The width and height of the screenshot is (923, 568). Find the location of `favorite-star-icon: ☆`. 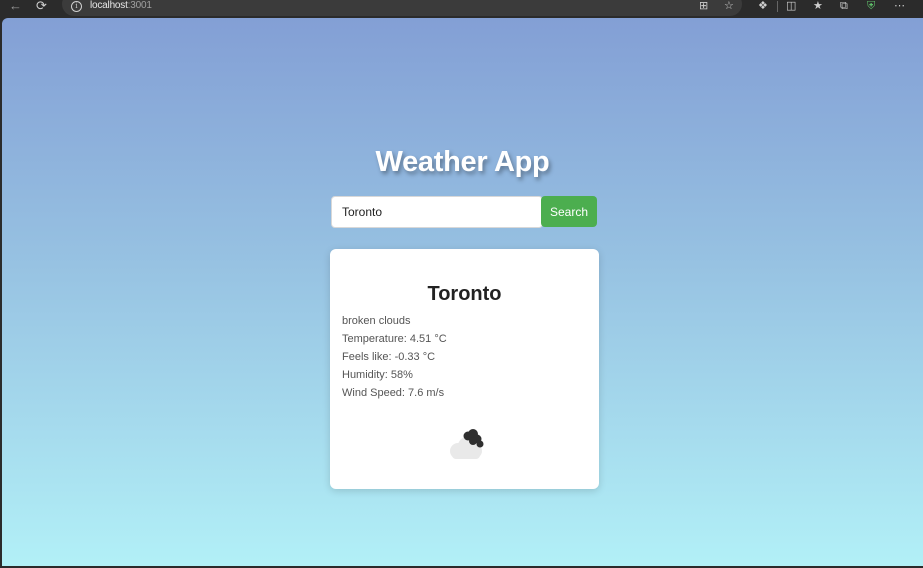

favorite-star-icon: ☆ is located at coordinates (729, 6).